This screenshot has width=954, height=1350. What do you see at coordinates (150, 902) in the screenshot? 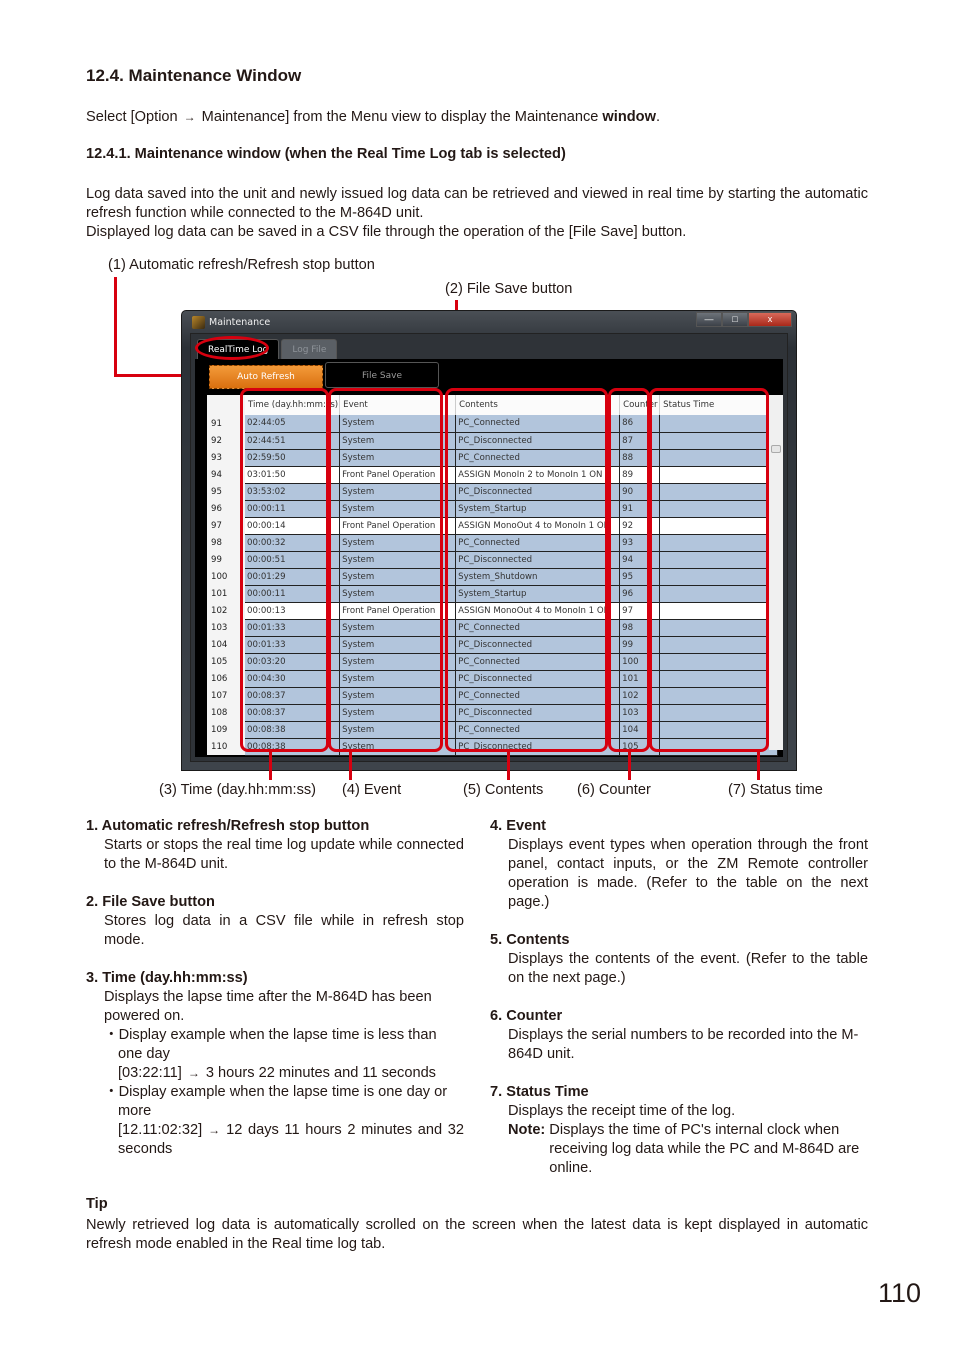
I see `item-title: 2. File Save button` at bounding box center [150, 902].